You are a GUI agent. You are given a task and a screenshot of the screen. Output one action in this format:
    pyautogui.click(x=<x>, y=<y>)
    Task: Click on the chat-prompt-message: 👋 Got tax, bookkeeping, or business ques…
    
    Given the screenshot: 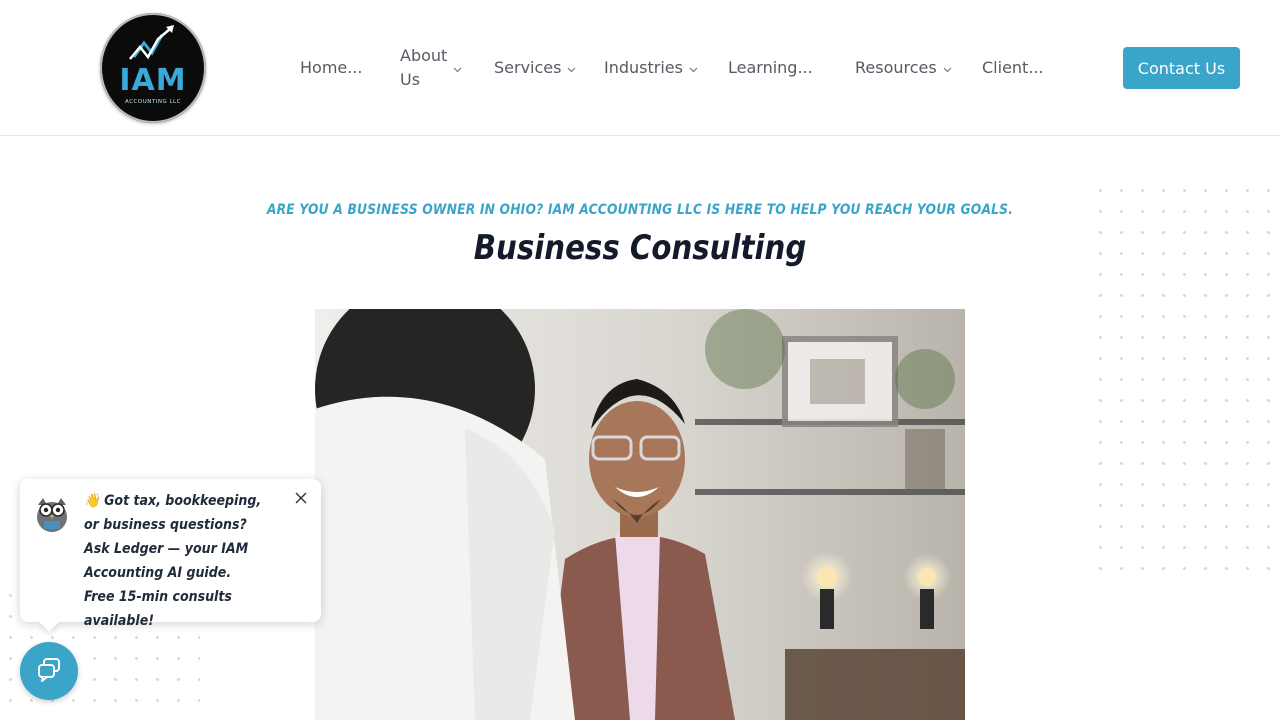 What is the action you would take?
    pyautogui.click(x=173, y=561)
    